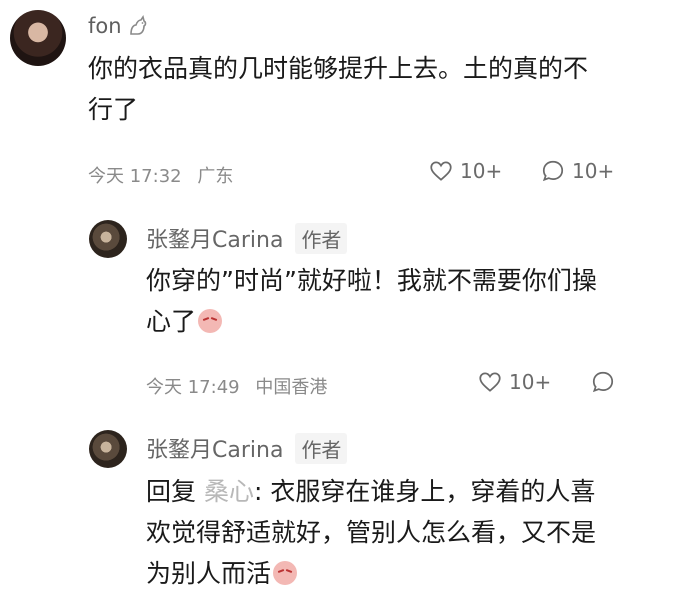  Describe the element at coordinates (371, 321) in the screenshot. I see `reply-text-line: 心了` at that location.